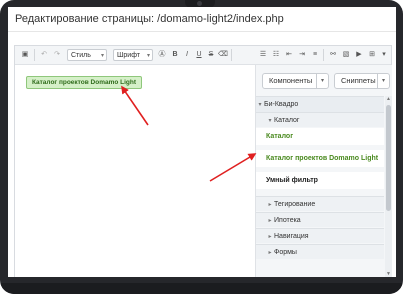  Describe the element at coordinates (333, 55) in the screenshot. I see `link-icon: ⚯` at that location.